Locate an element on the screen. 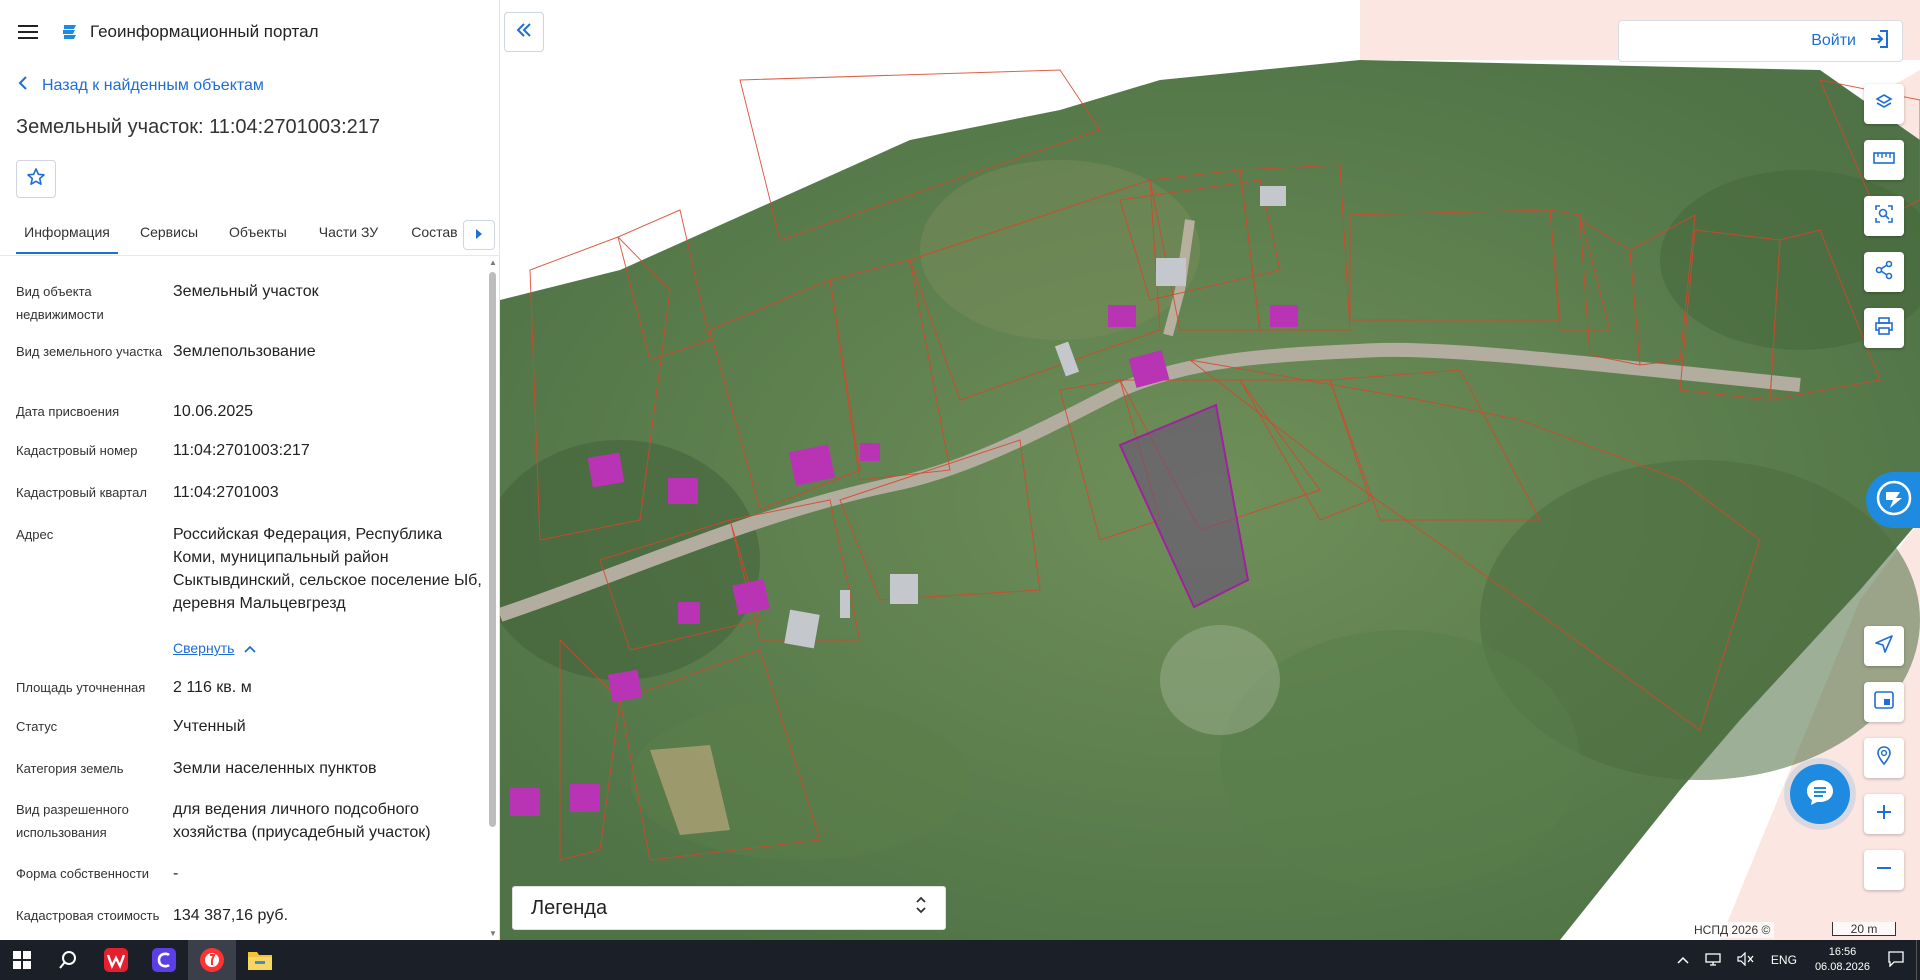  info-label: Адрес is located at coordinates (35, 534).